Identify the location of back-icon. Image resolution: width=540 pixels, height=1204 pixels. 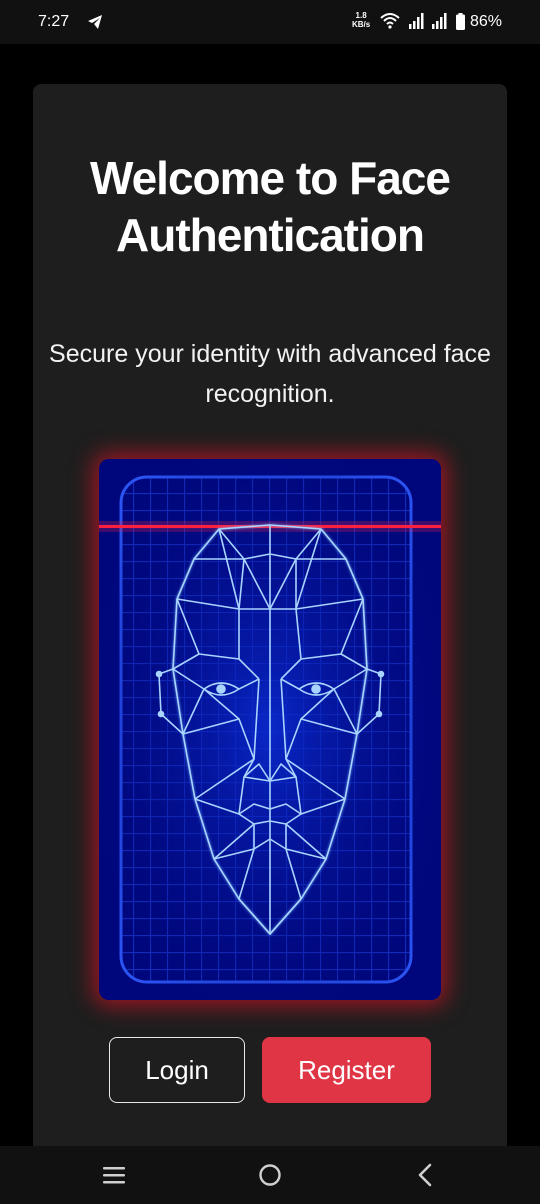
(425, 1175).